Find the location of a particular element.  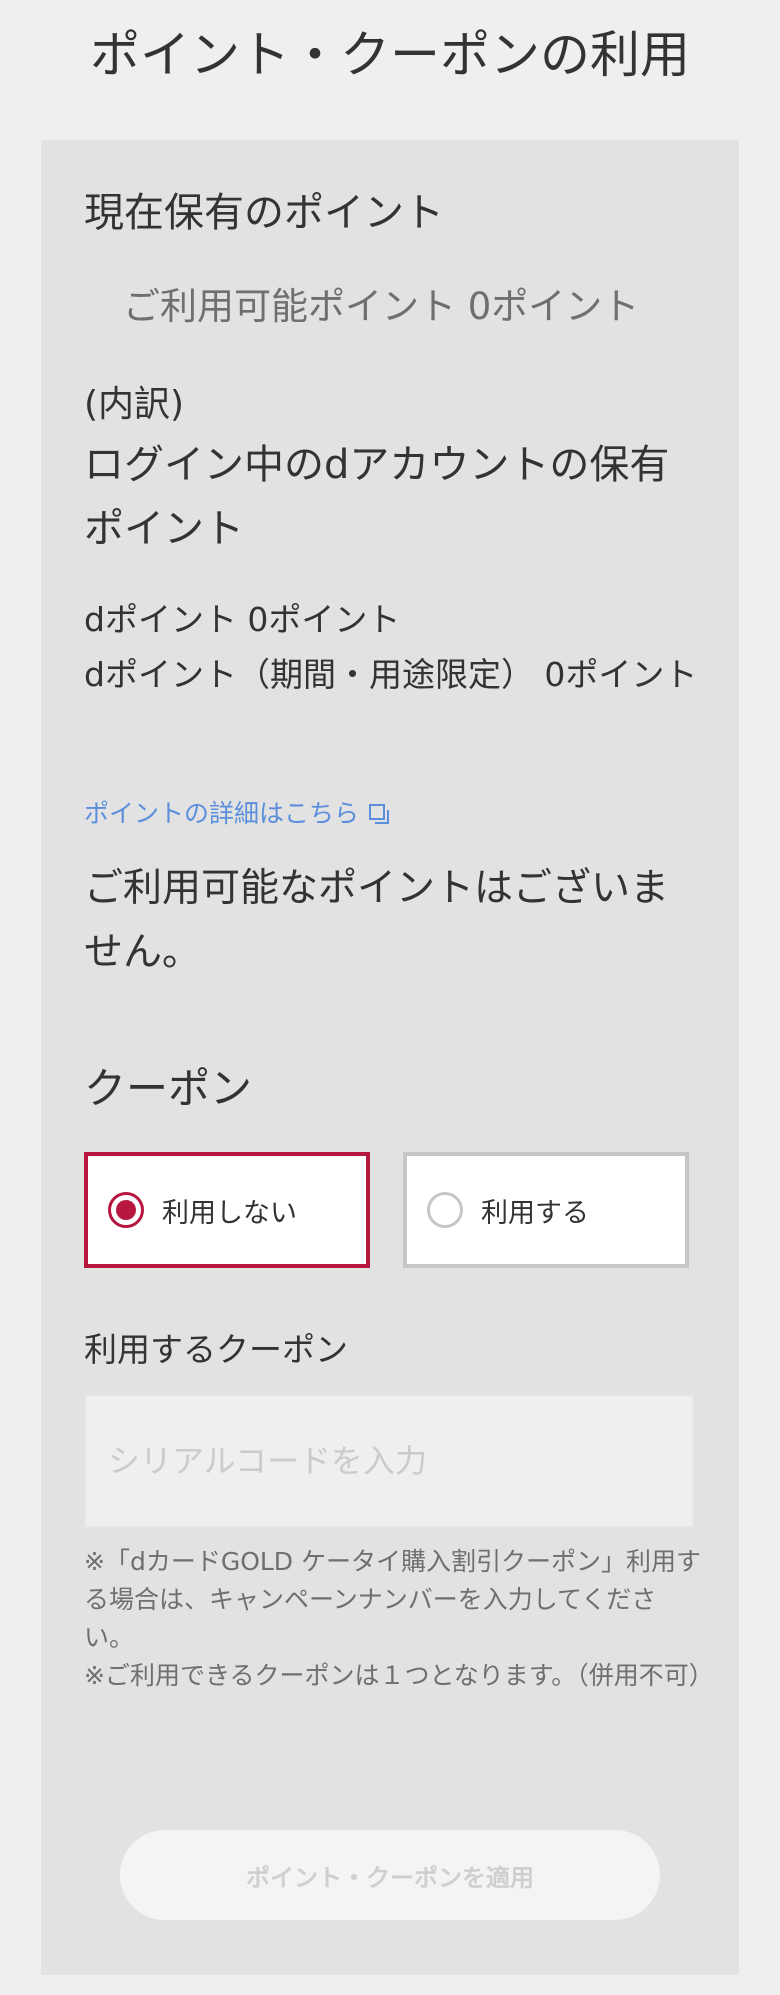

point-details-link: ポイントの詳細はこちら is located at coordinates (237, 814).